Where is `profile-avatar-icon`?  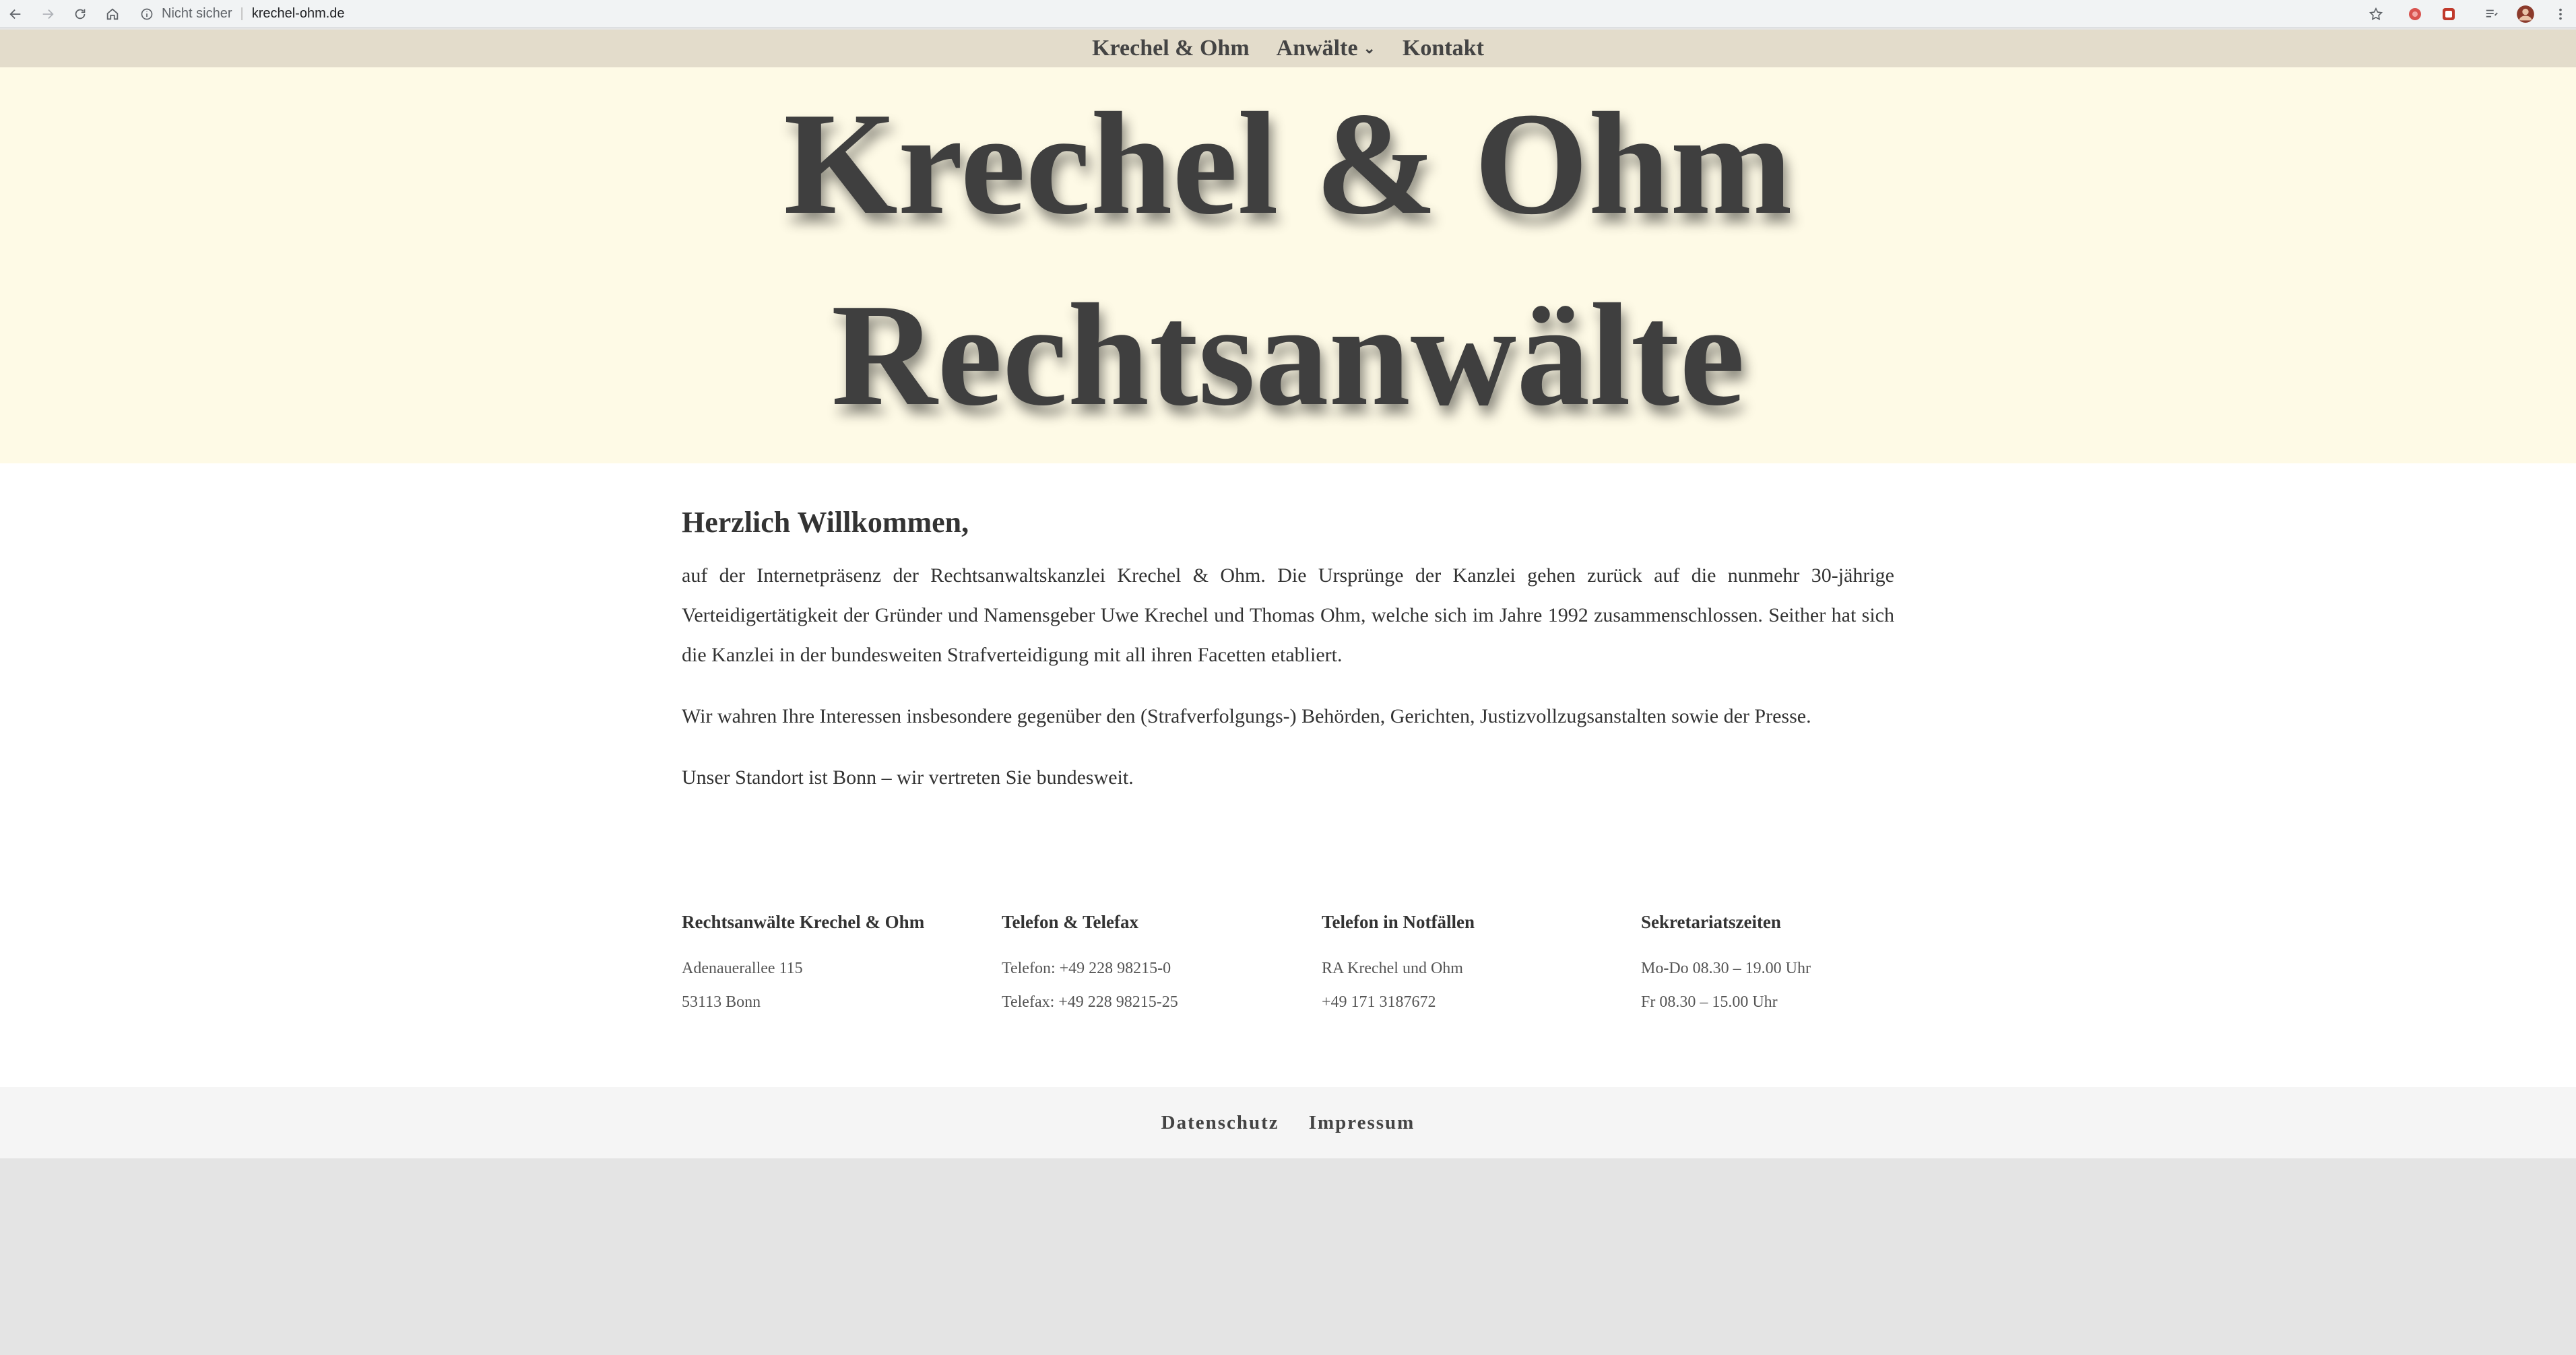 profile-avatar-icon is located at coordinates (2525, 14).